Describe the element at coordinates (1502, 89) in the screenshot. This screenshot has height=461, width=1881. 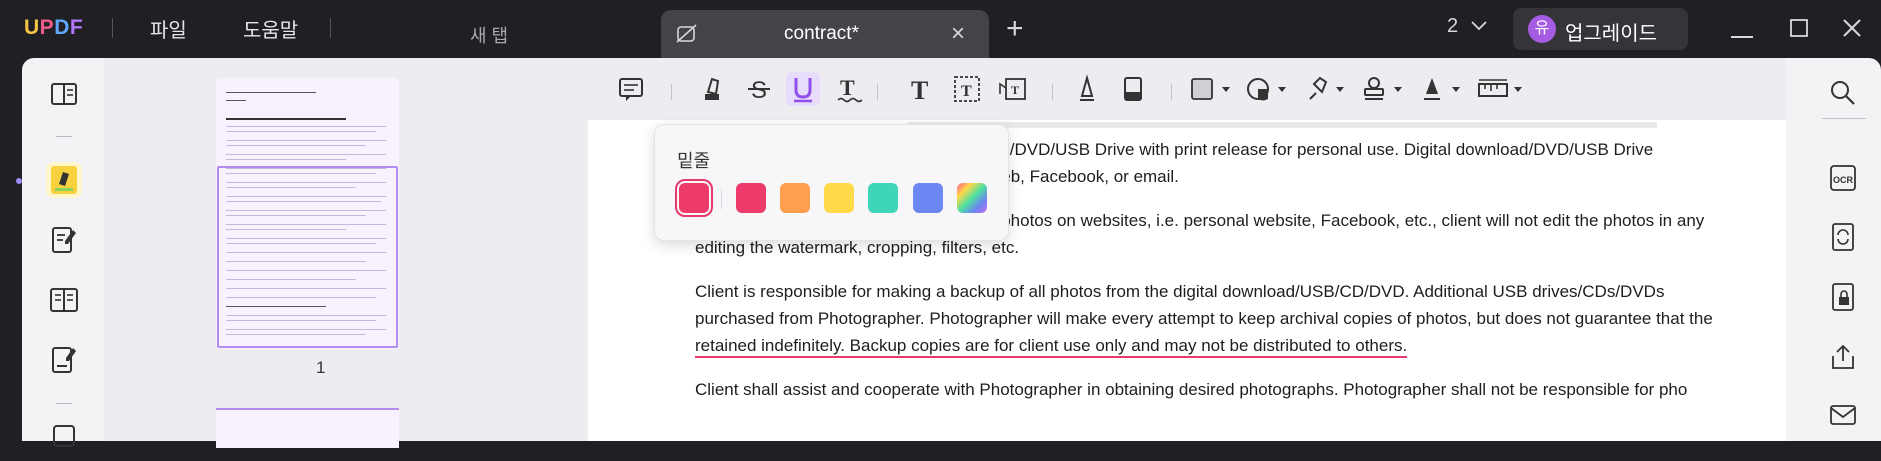
I see `measure-dropdown-icon` at that location.